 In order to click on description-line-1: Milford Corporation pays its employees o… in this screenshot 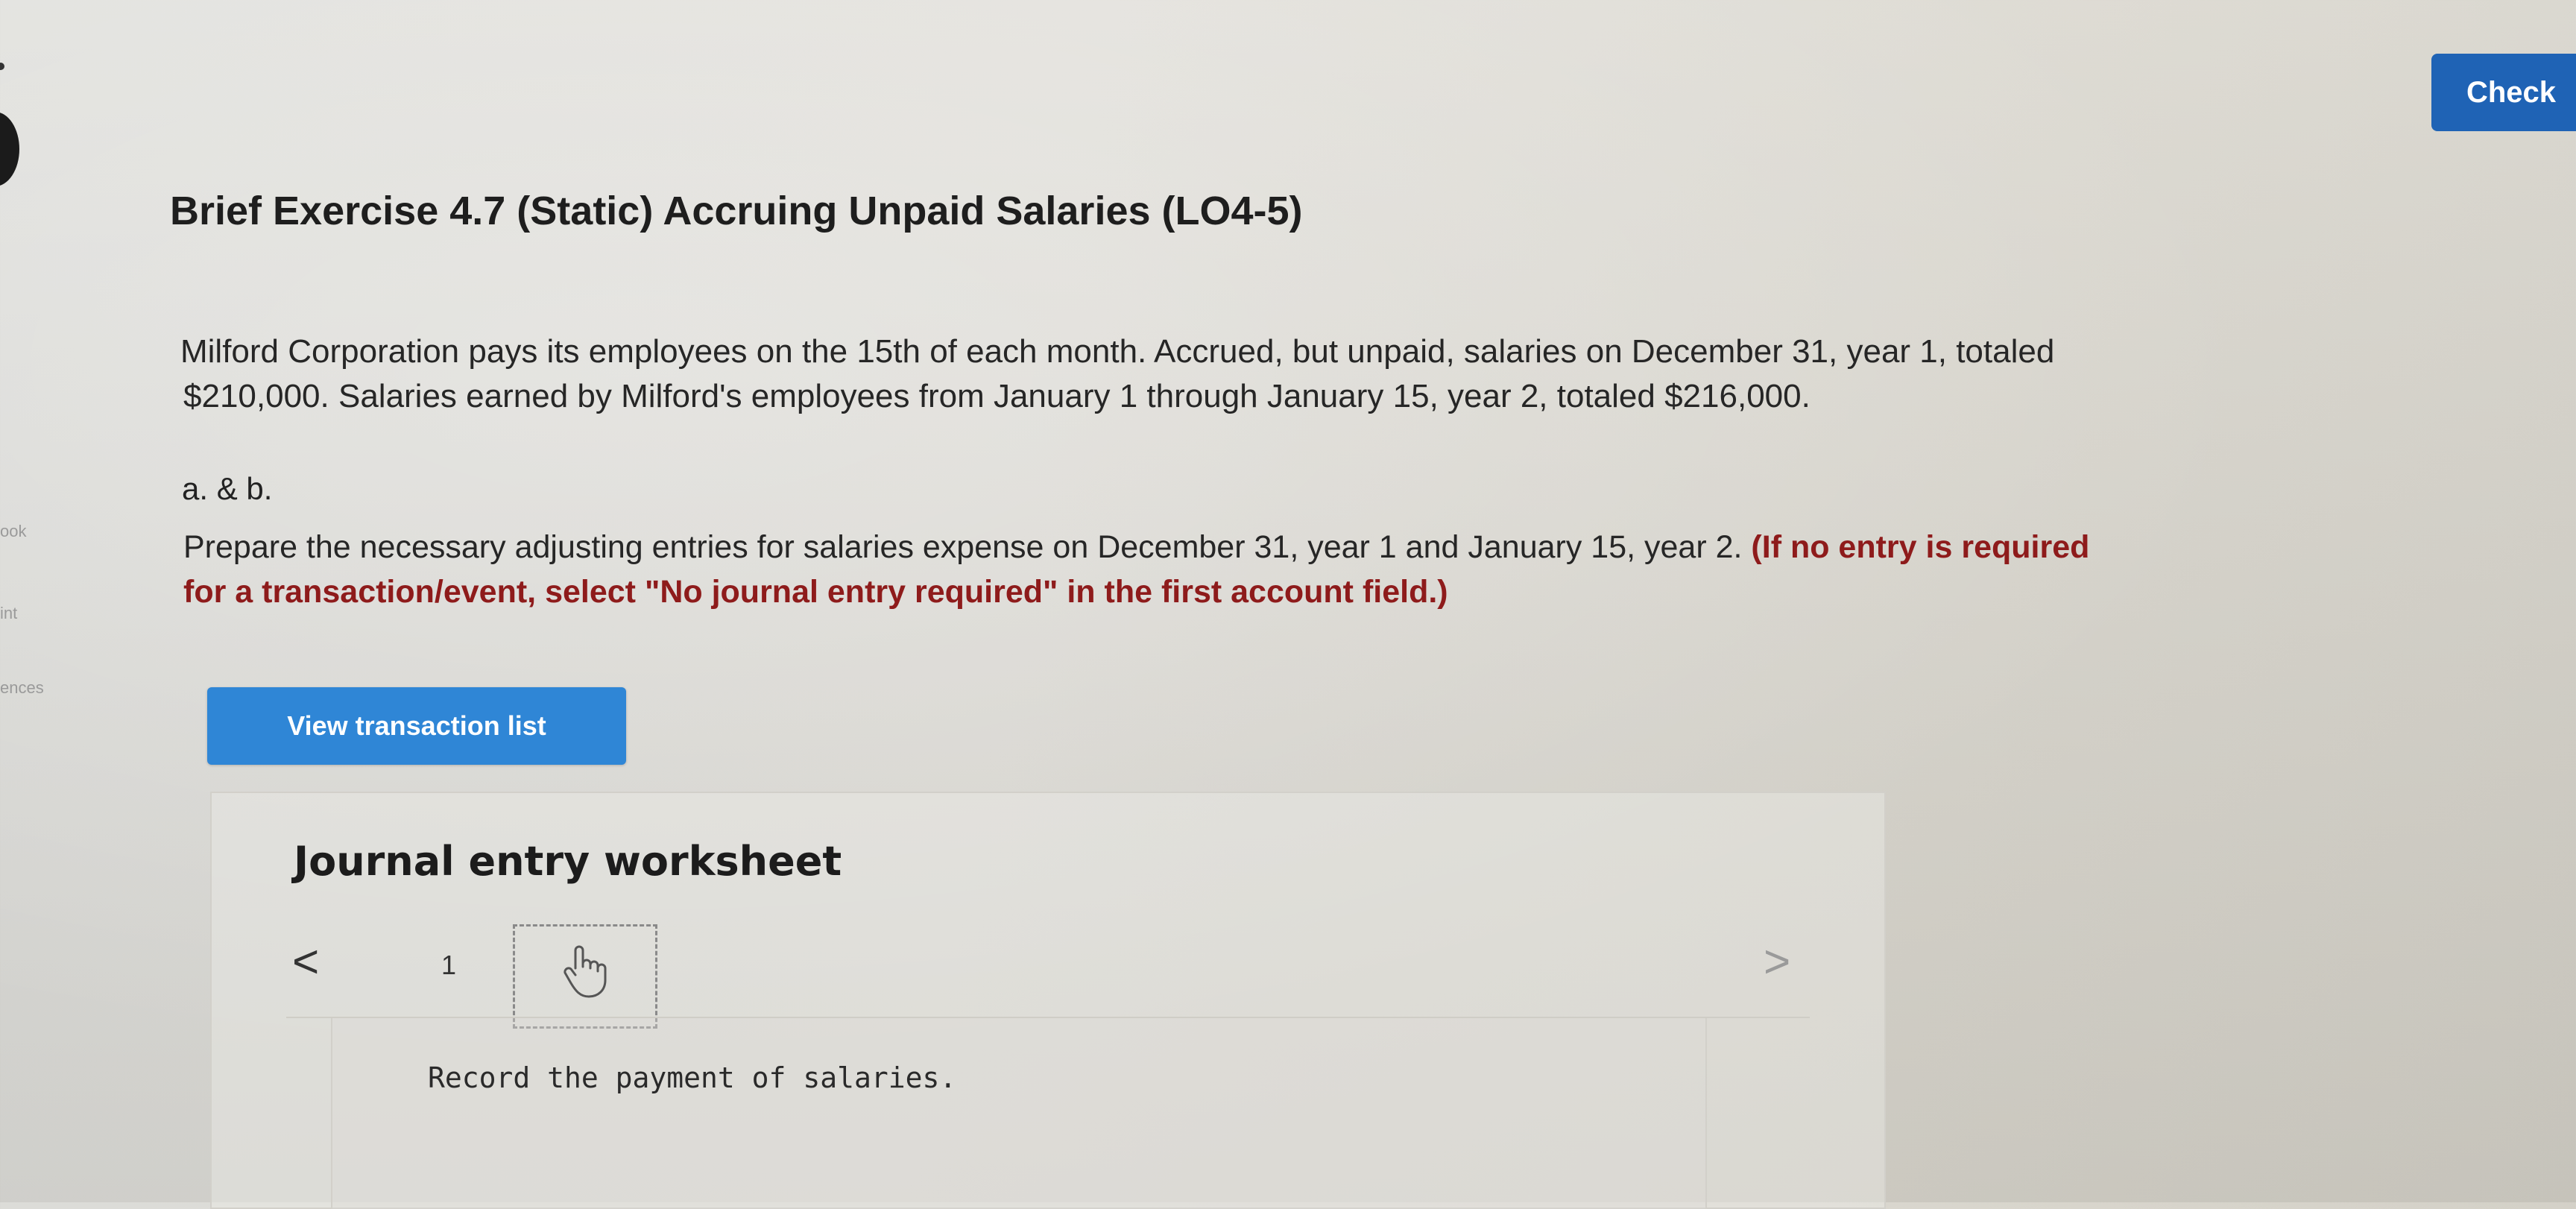, I will do `click(1117, 351)`.